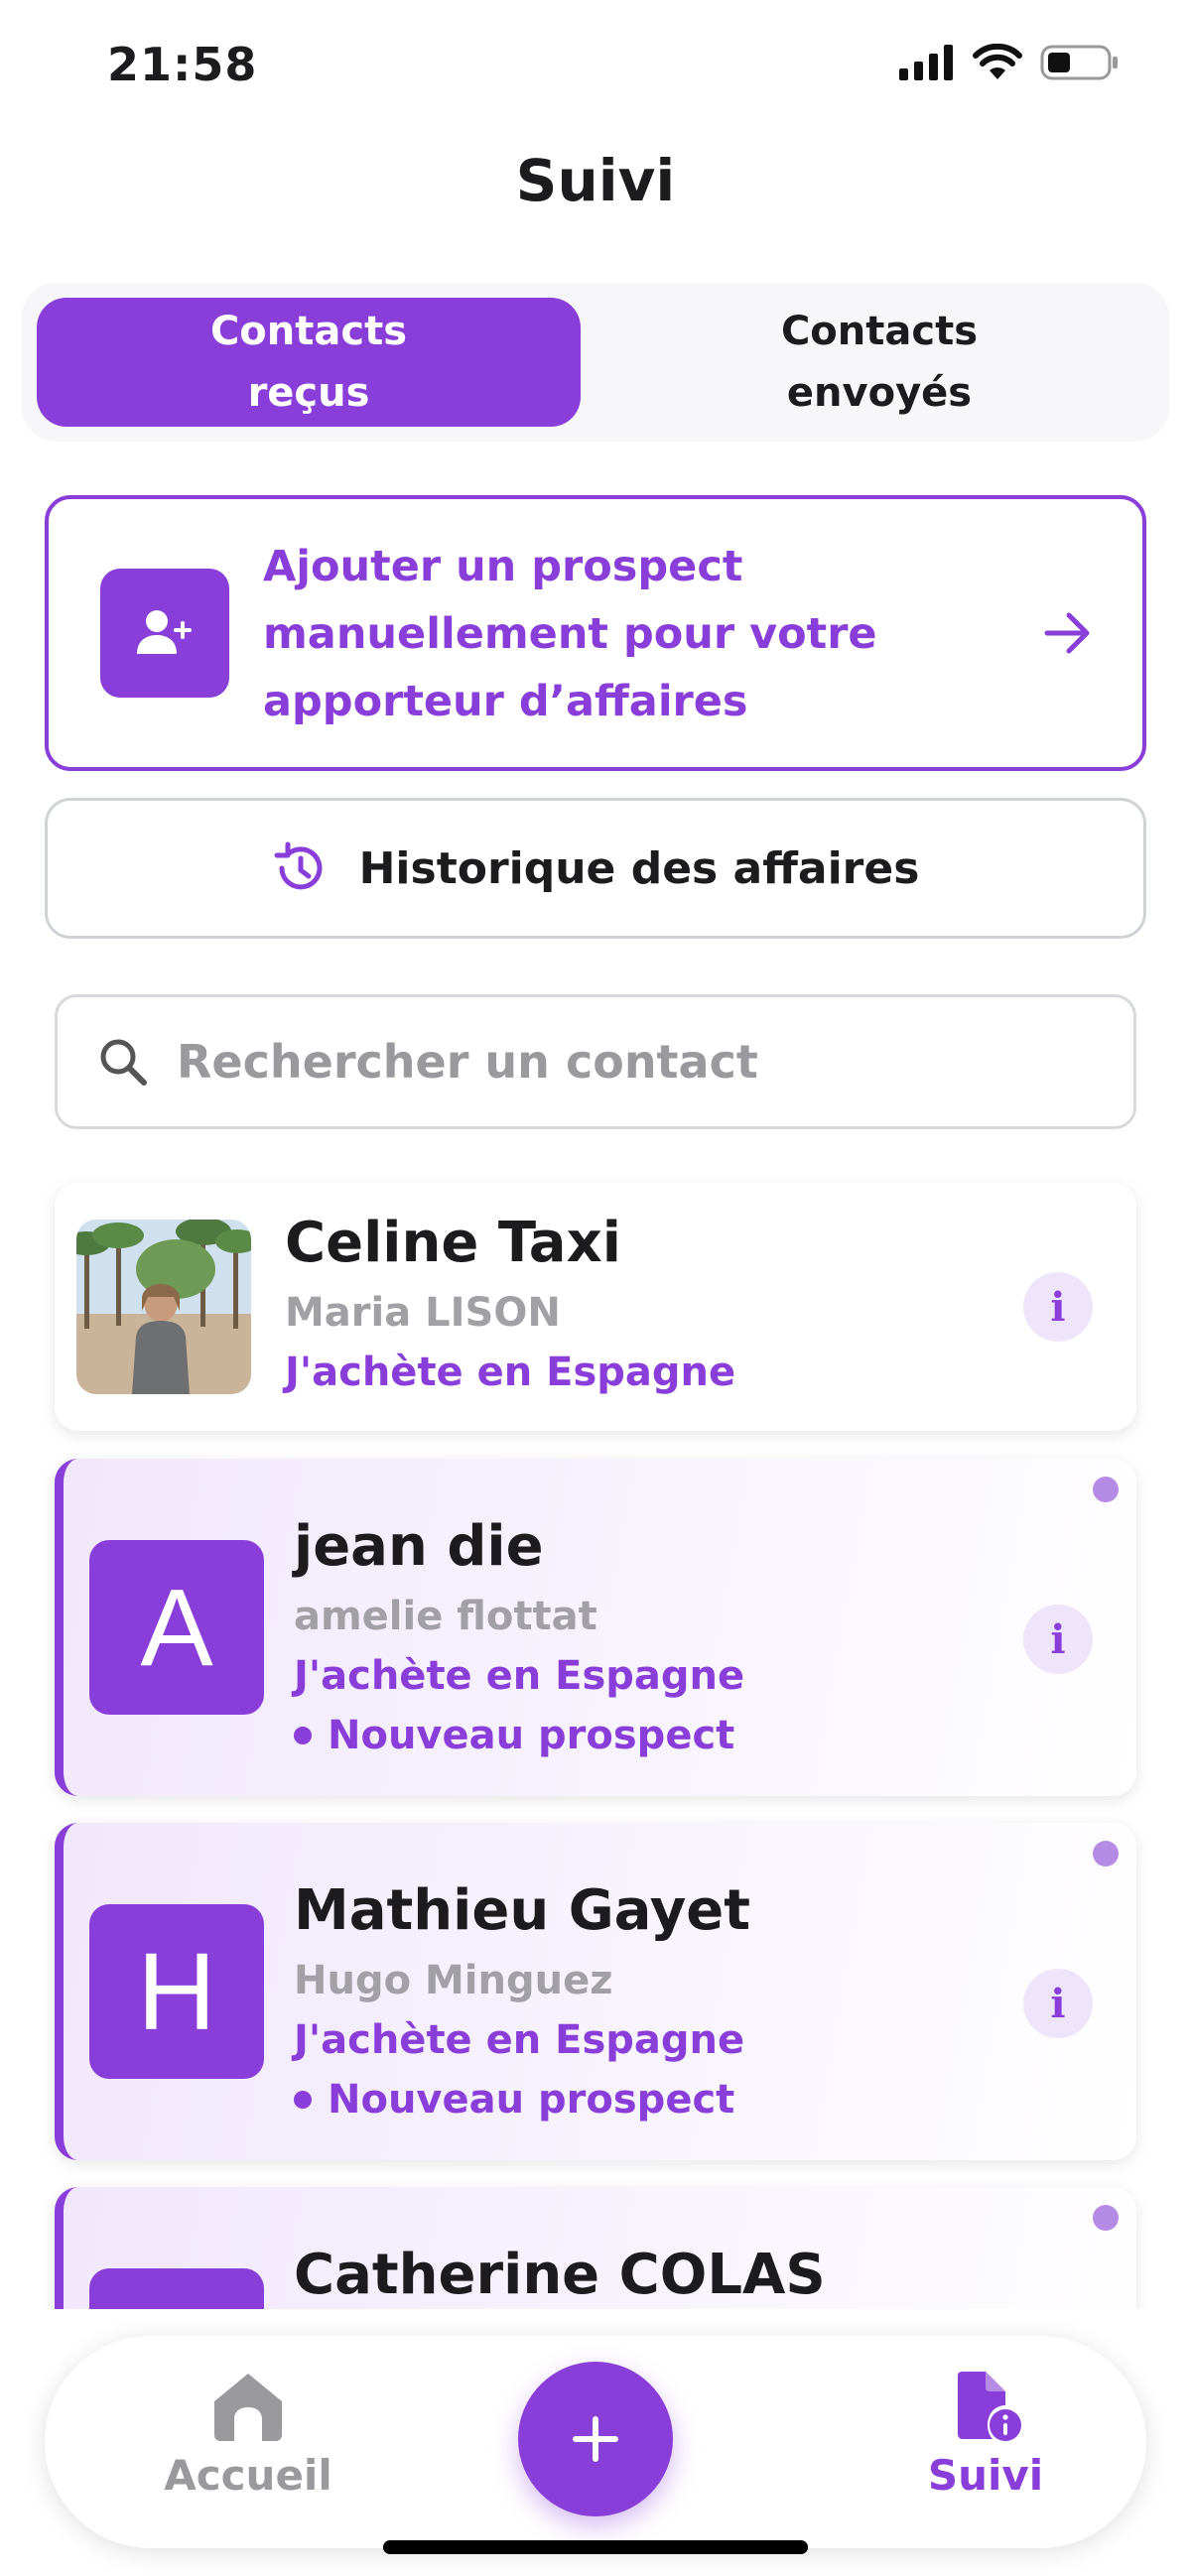 The image size is (1191, 2576). I want to click on contact-avatar-letter: A, so click(177, 1628).